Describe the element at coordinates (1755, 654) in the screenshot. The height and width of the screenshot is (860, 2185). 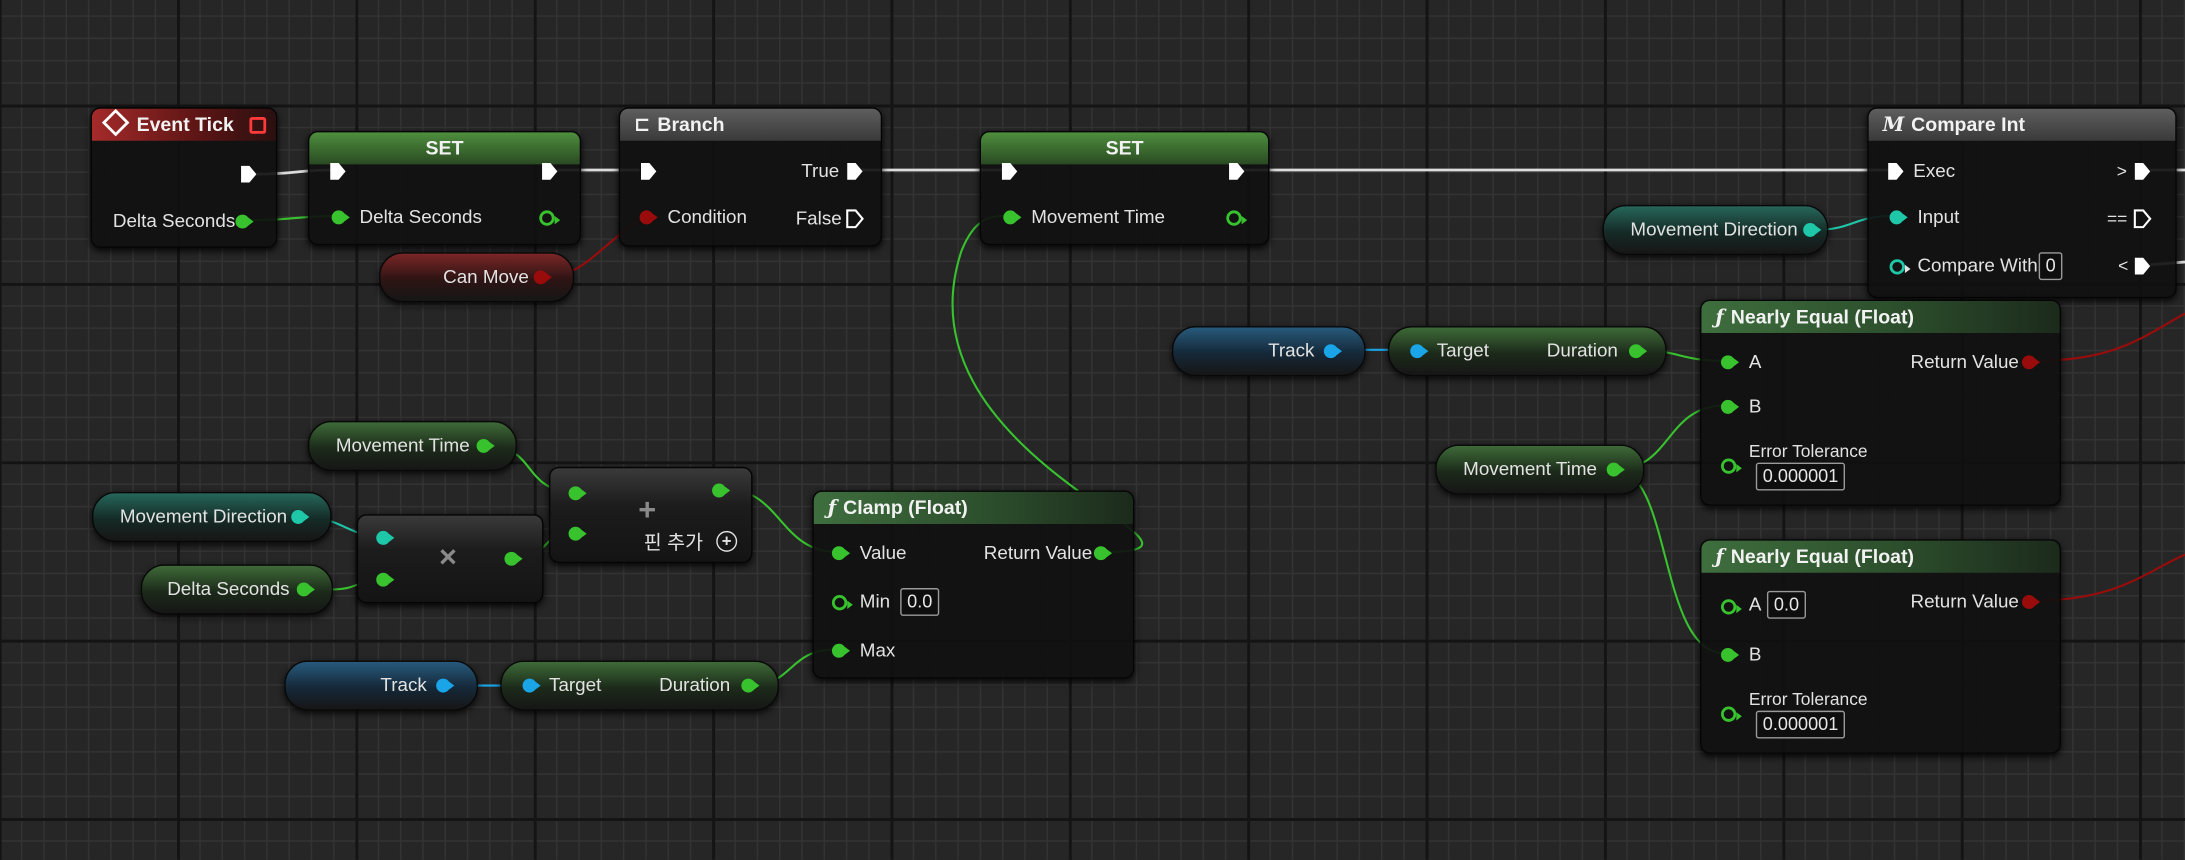
I see `b-label: B` at that location.